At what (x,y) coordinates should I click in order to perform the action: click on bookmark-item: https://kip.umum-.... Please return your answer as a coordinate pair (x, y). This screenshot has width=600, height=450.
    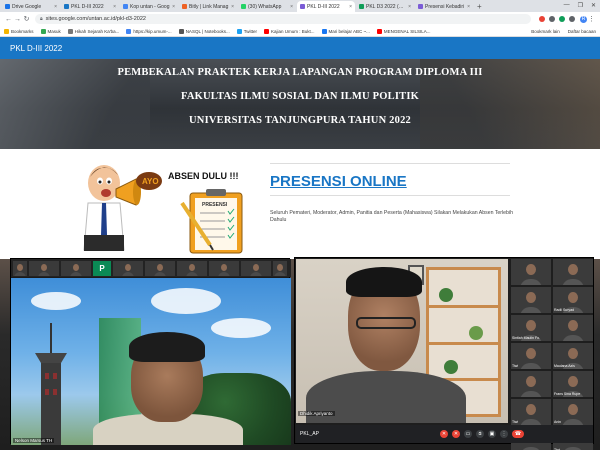
    Looking at the image, I should click on (149, 31).